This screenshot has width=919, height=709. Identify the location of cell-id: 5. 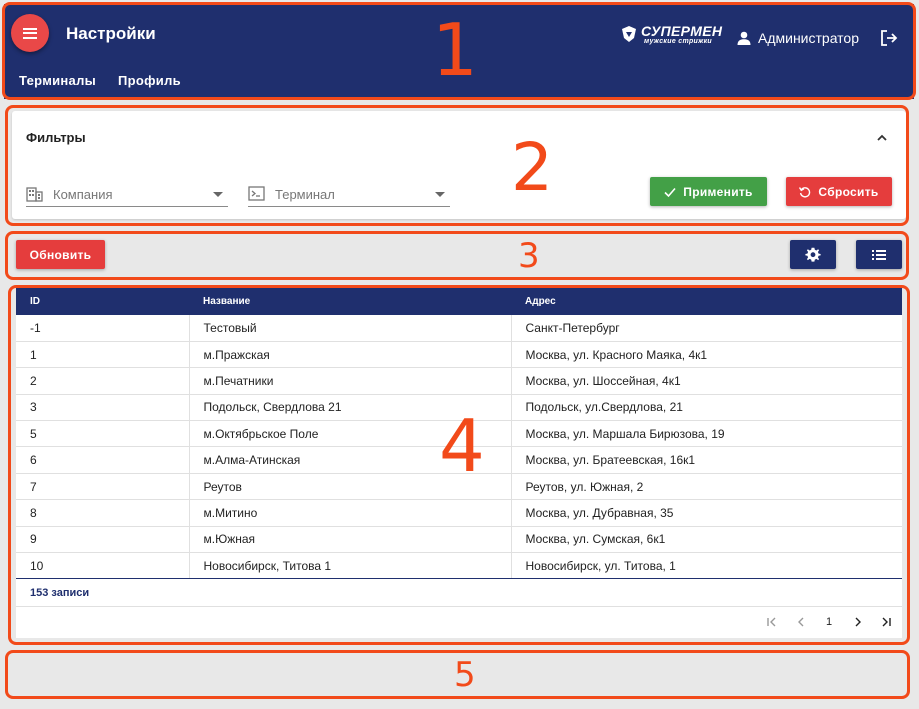
(102, 434).